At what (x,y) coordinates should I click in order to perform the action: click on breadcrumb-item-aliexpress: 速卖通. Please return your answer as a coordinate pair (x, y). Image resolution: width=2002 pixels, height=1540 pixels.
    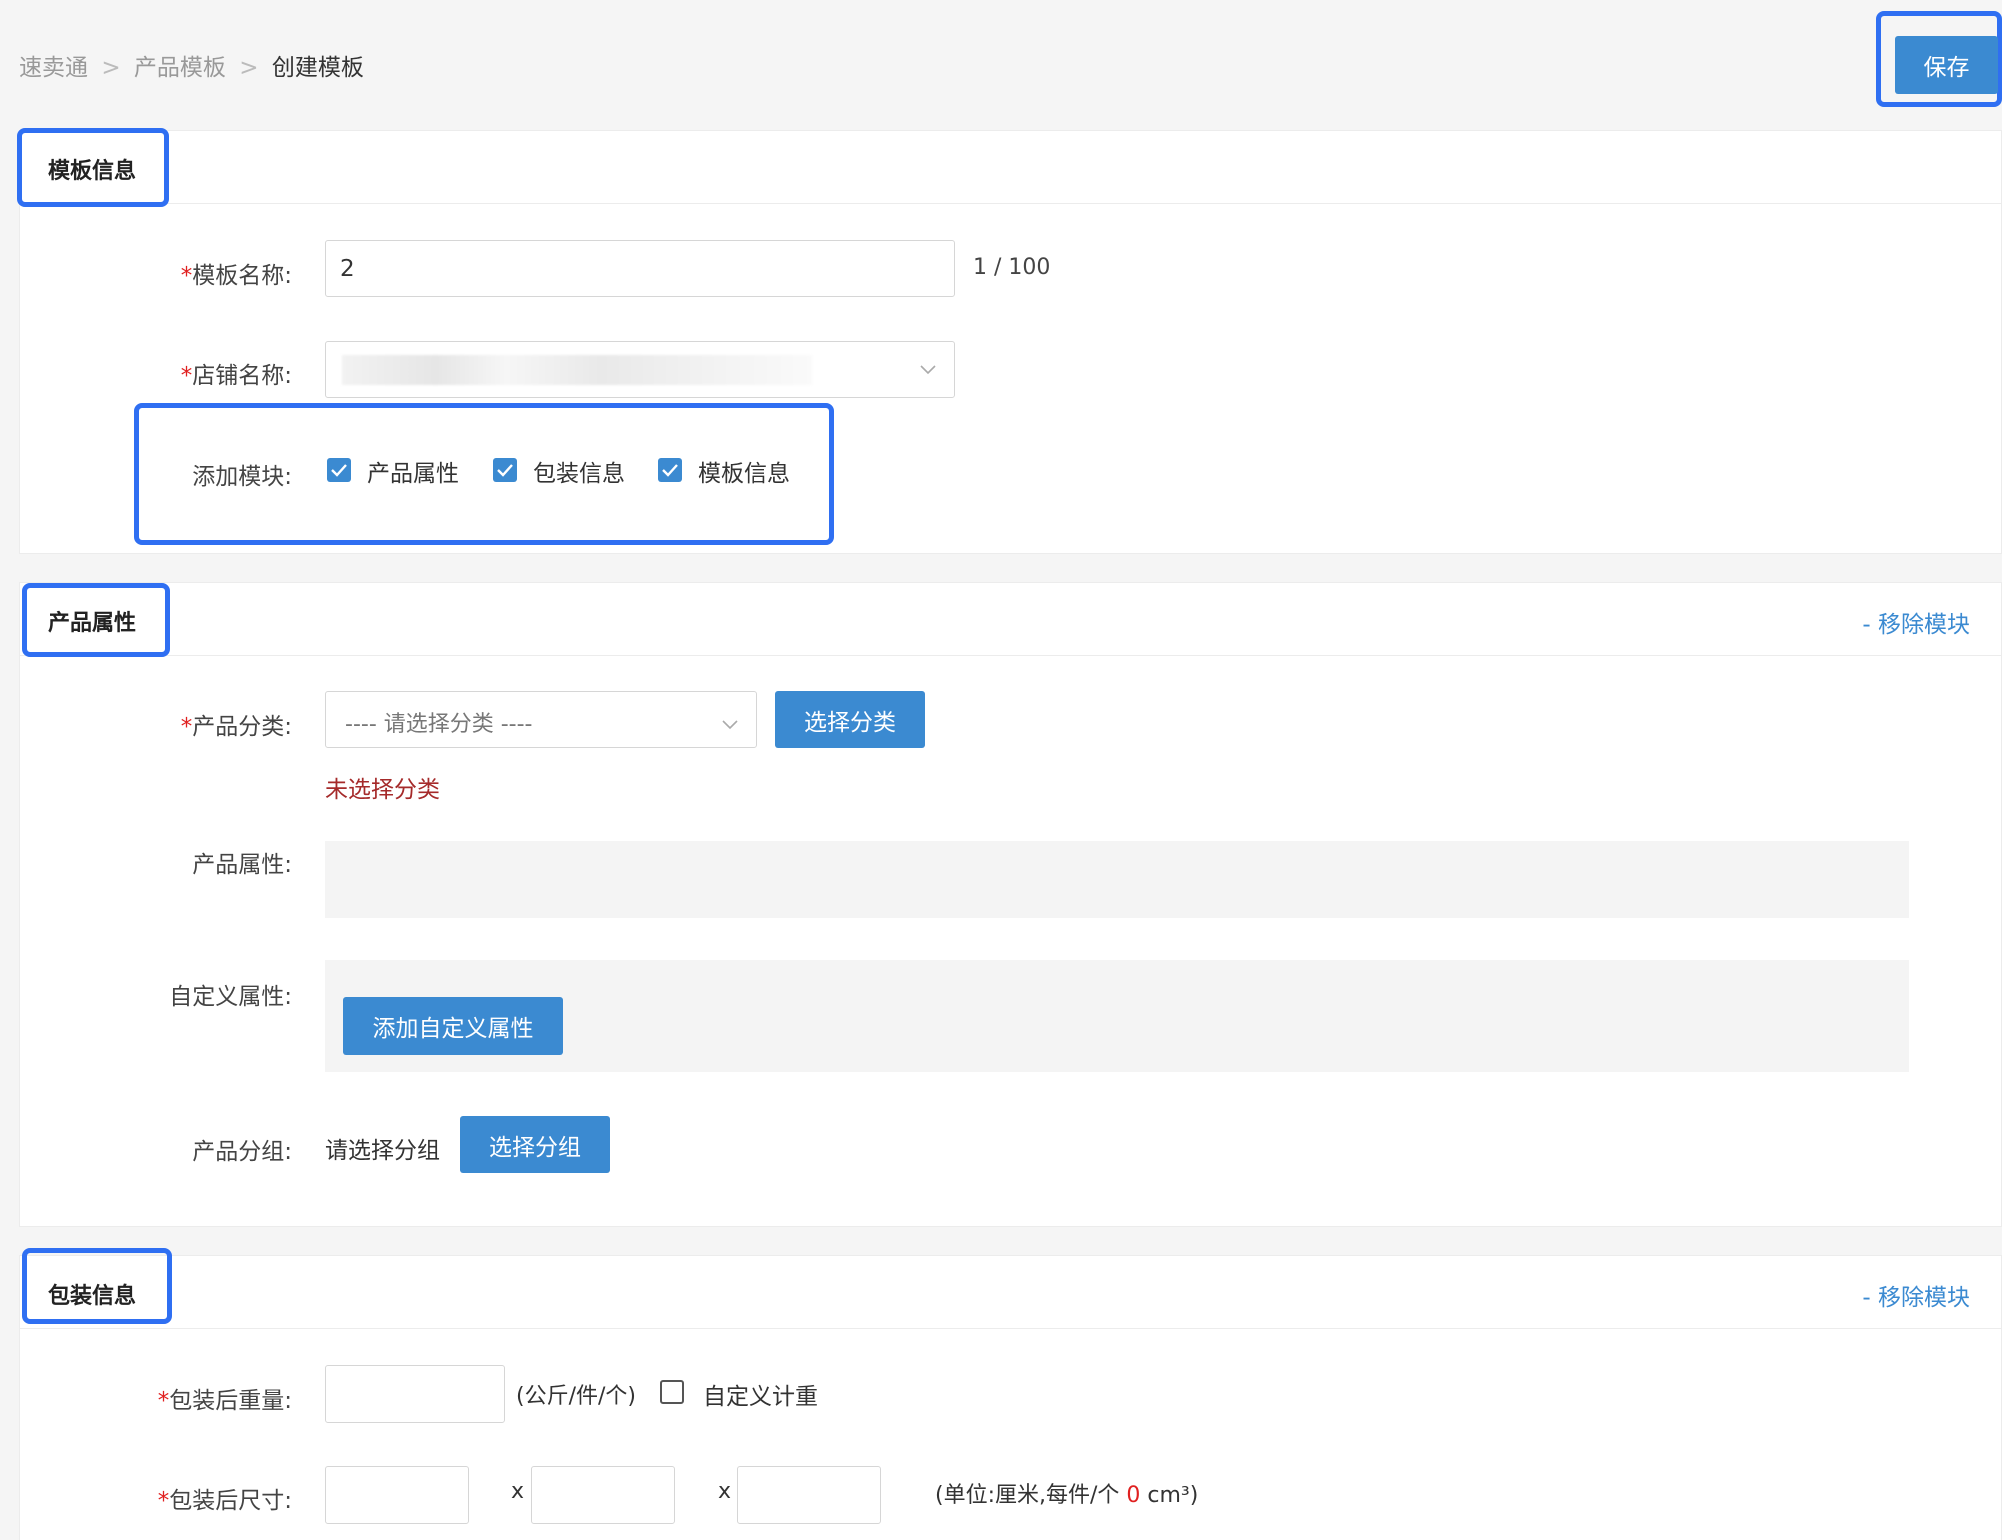
    Looking at the image, I should click on (53, 68).